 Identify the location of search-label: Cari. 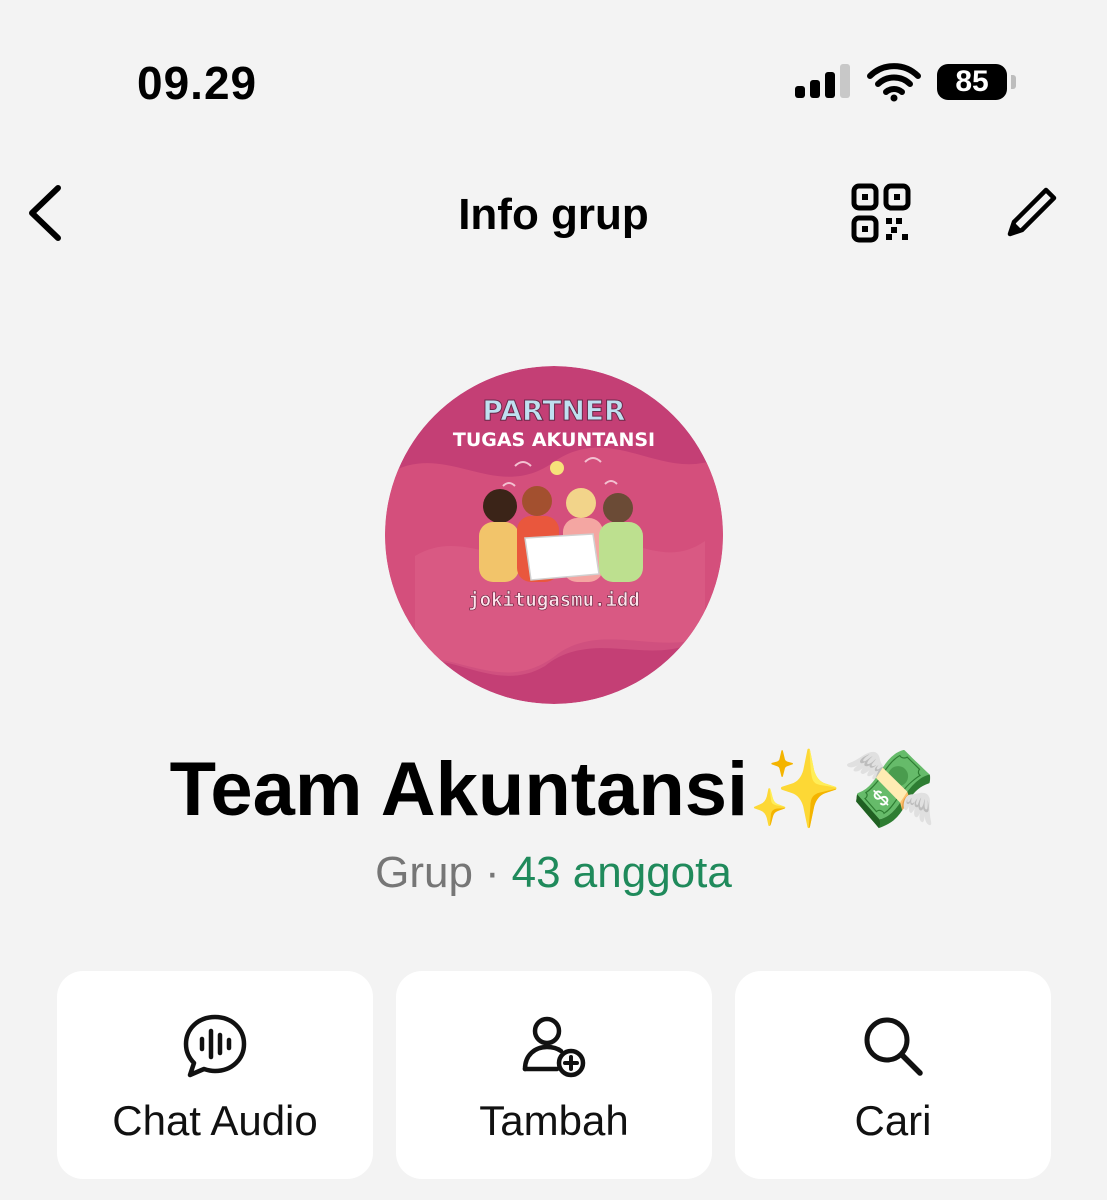
(893, 1120).